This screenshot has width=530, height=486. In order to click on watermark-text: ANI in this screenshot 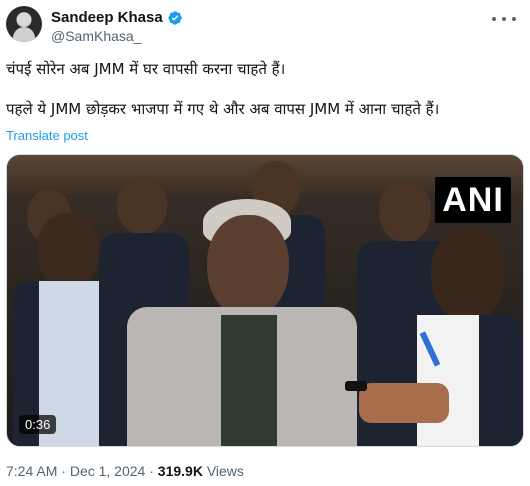, I will do `click(473, 199)`.